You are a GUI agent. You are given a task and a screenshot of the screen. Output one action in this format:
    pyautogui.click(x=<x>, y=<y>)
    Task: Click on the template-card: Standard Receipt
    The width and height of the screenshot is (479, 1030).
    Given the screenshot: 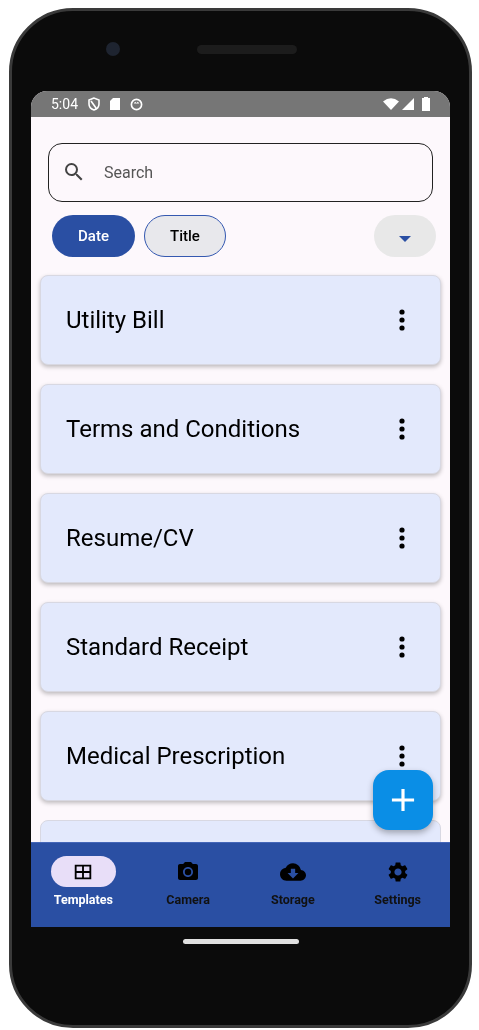 What is the action you would take?
    pyautogui.click(x=240, y=647)
    